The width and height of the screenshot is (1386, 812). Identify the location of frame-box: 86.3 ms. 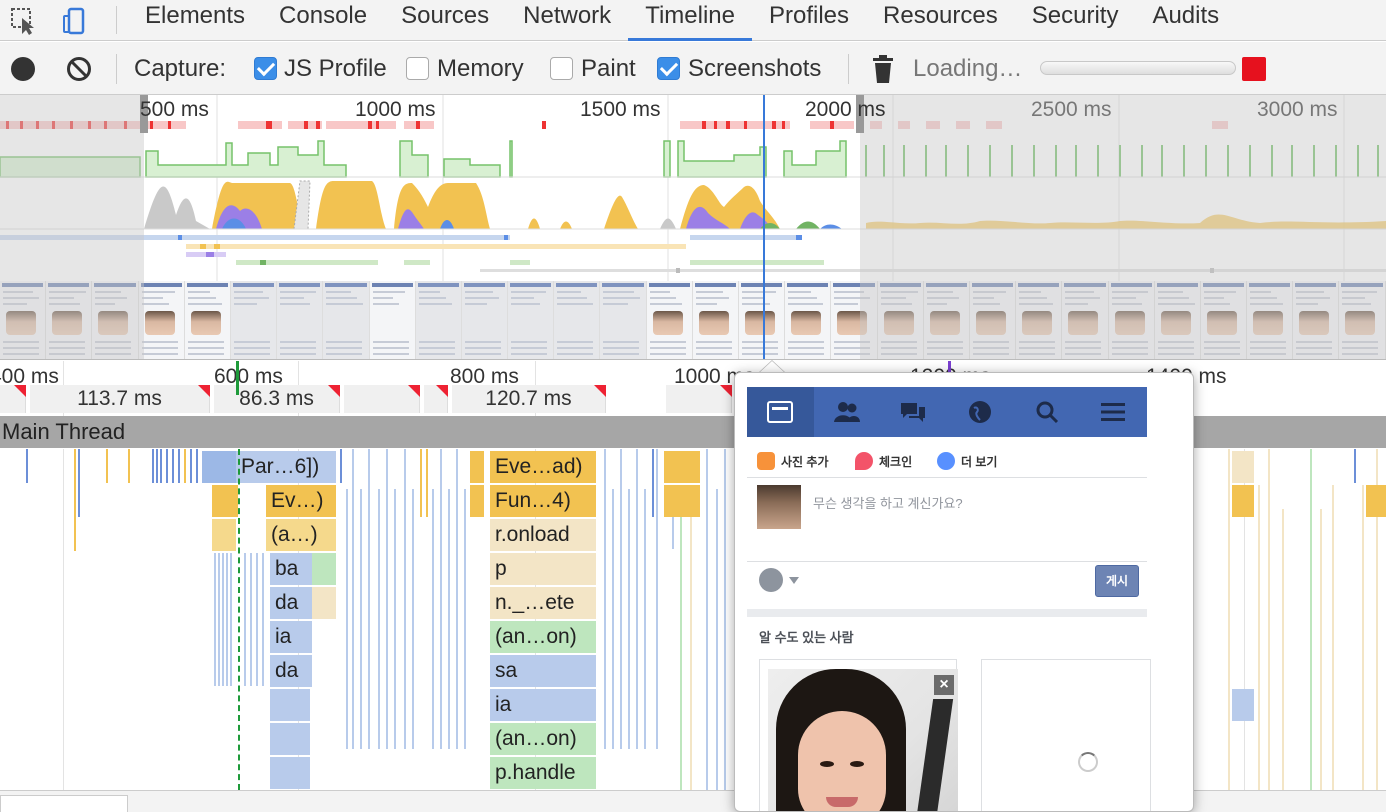
(277, 399).